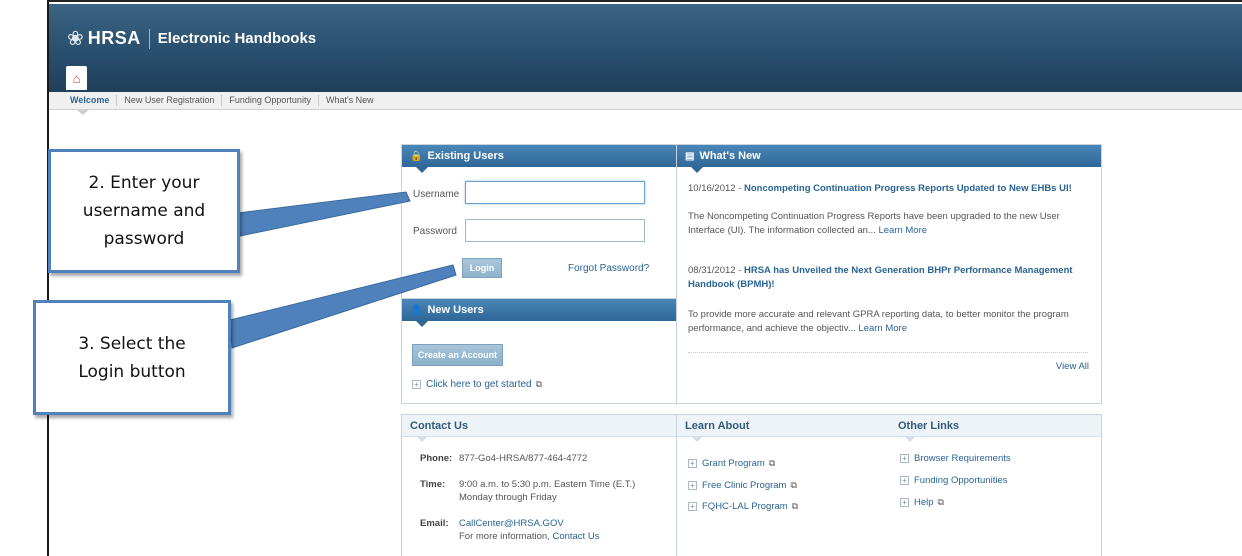 The width and height of the screenshot is (1242, 556). Describe the element at coordinates (132, 357) in the screenshot. I see `step3-callout: 3. Select the Login button` at that location.